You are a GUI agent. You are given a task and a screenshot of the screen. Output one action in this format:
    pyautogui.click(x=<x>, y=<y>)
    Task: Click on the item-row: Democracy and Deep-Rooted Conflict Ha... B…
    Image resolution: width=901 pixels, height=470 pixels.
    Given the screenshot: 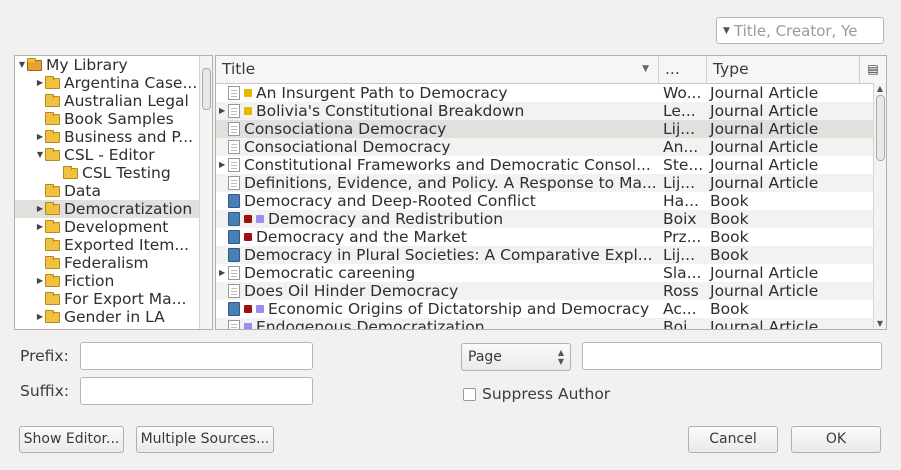 What is the action you would take?
    pyautogui.click(x=551, y=201)
    